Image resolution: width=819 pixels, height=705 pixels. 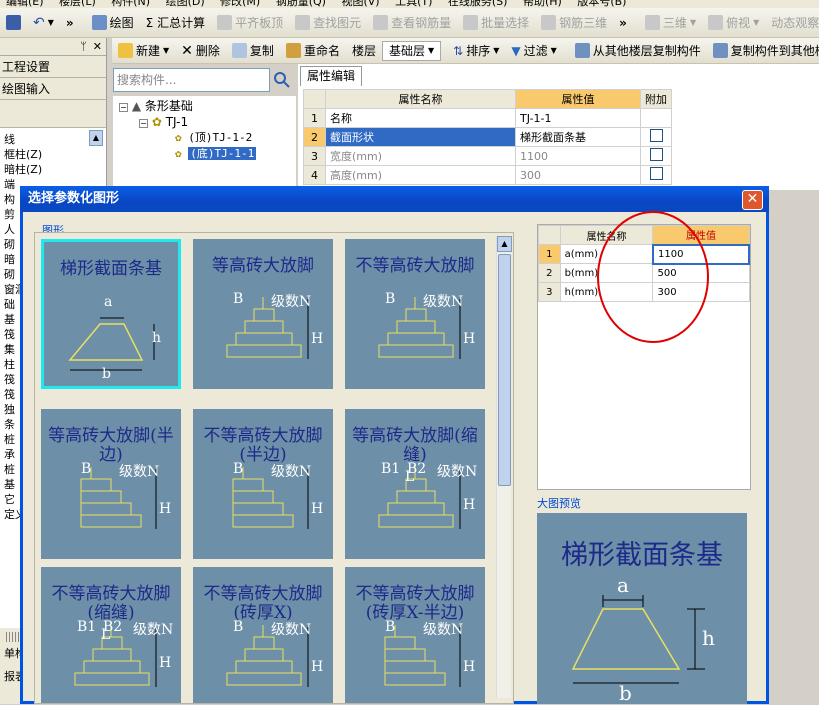 What do you see at coordinates (549, 22) in the screenshot?
I see `rebar3d-icon` at bounding box center [549, 22].